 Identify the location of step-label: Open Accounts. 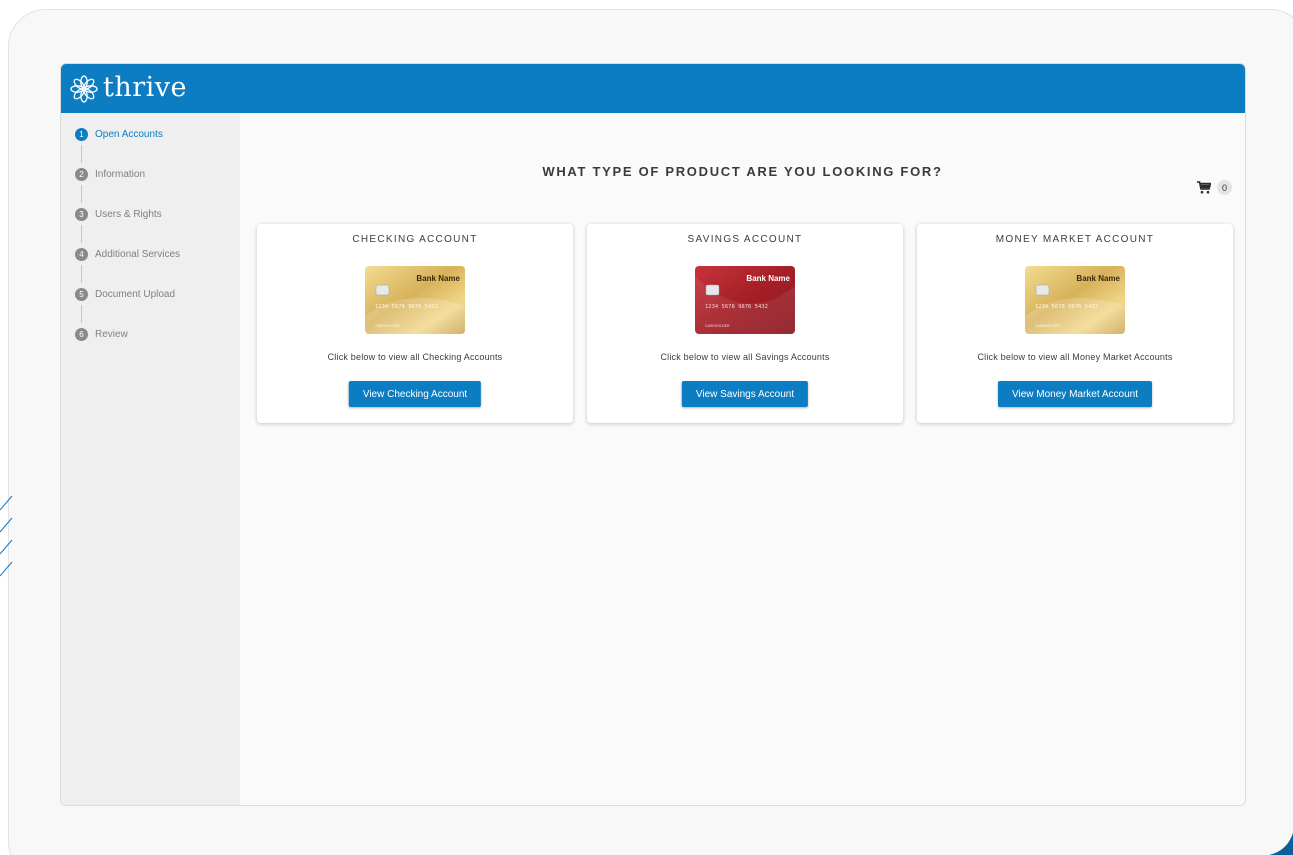
(129, 134).